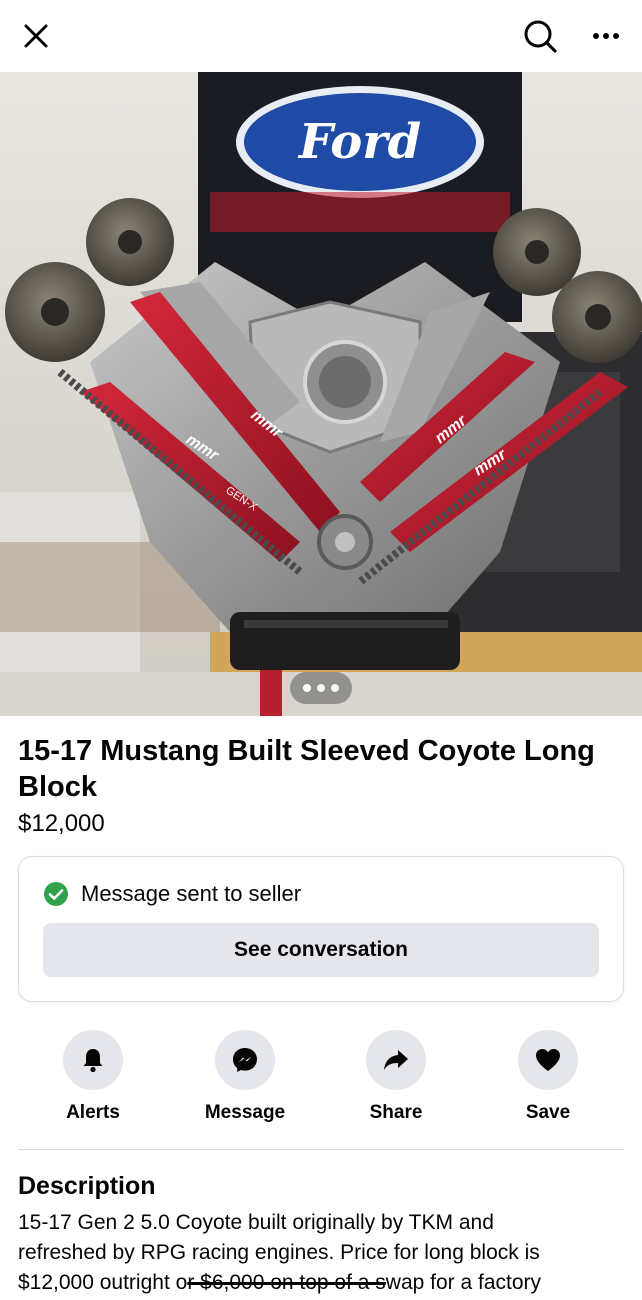 This screenshot has height=1300, width=642. Describe the element at coordinates (321, 950) in the screenshot. I see `see-conversation-button: See conversation` at that location.